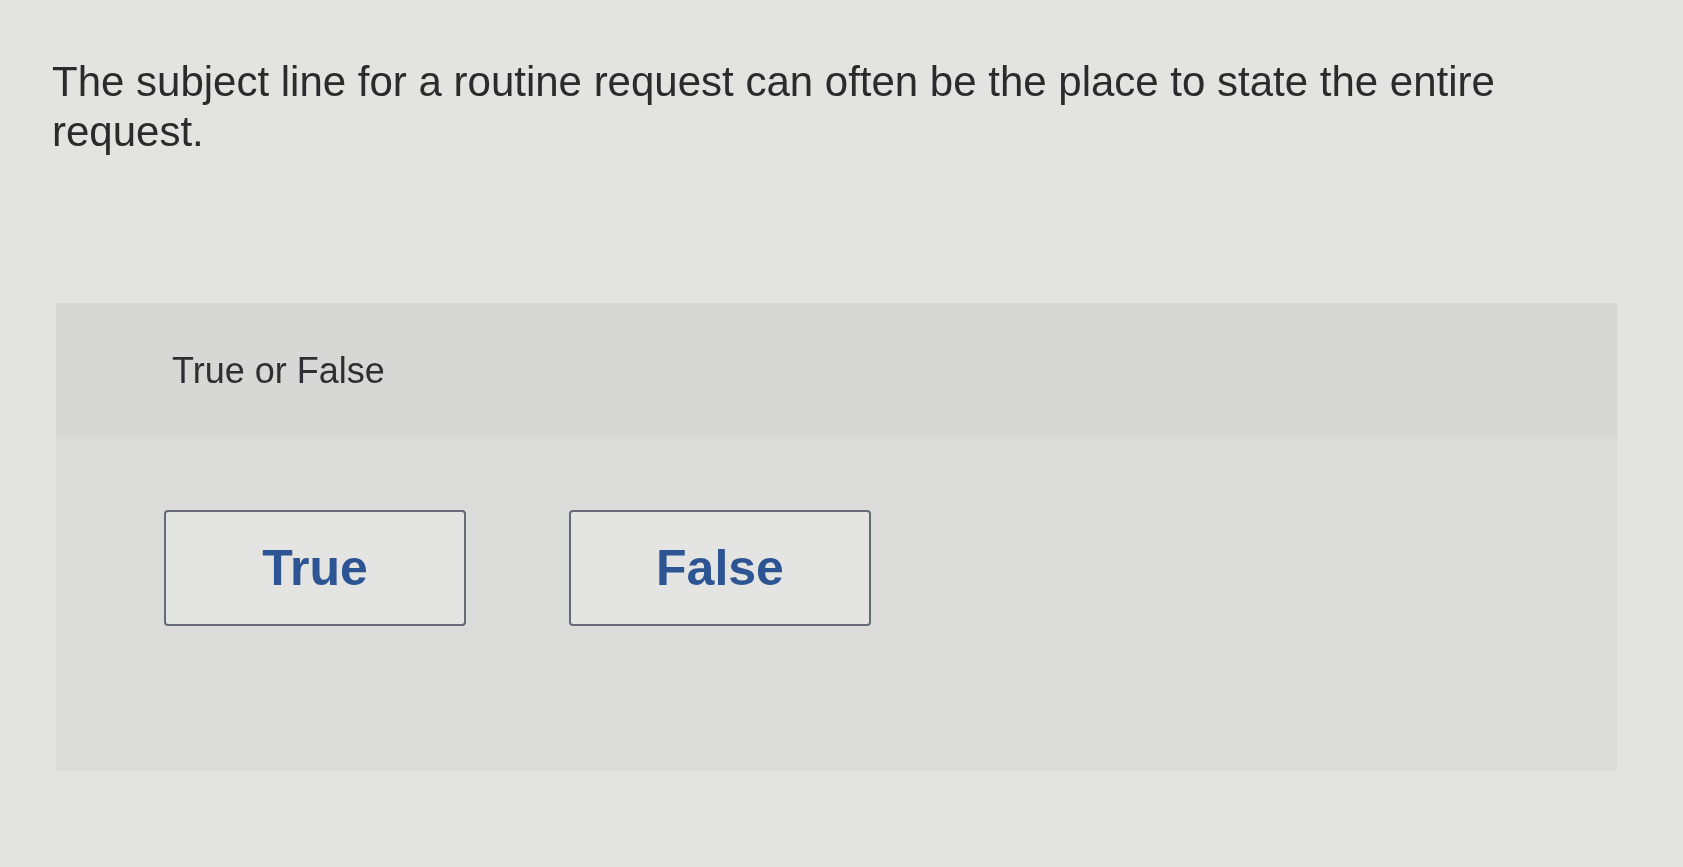  Describe the element at coordinates (720, 568) in the screenshot. I see `answer-option-button: False` at that location.